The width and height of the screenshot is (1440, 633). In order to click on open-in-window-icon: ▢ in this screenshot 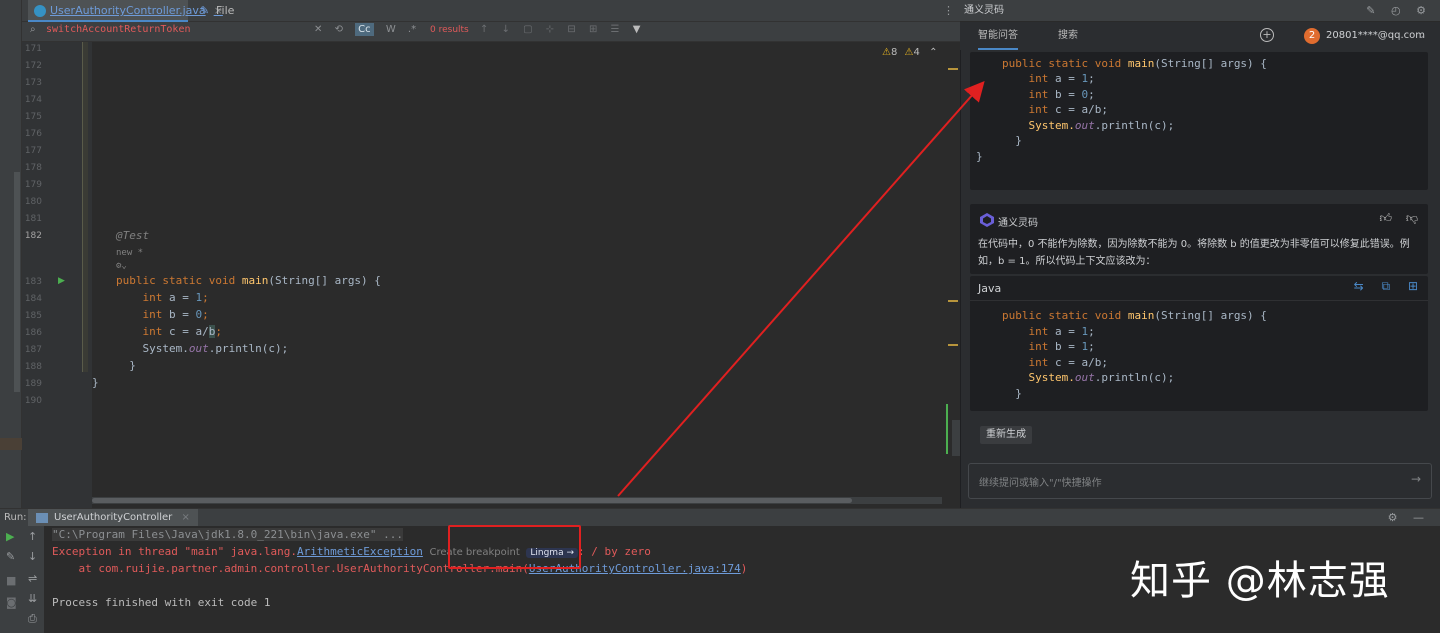, I will do `click(527, 29)`.